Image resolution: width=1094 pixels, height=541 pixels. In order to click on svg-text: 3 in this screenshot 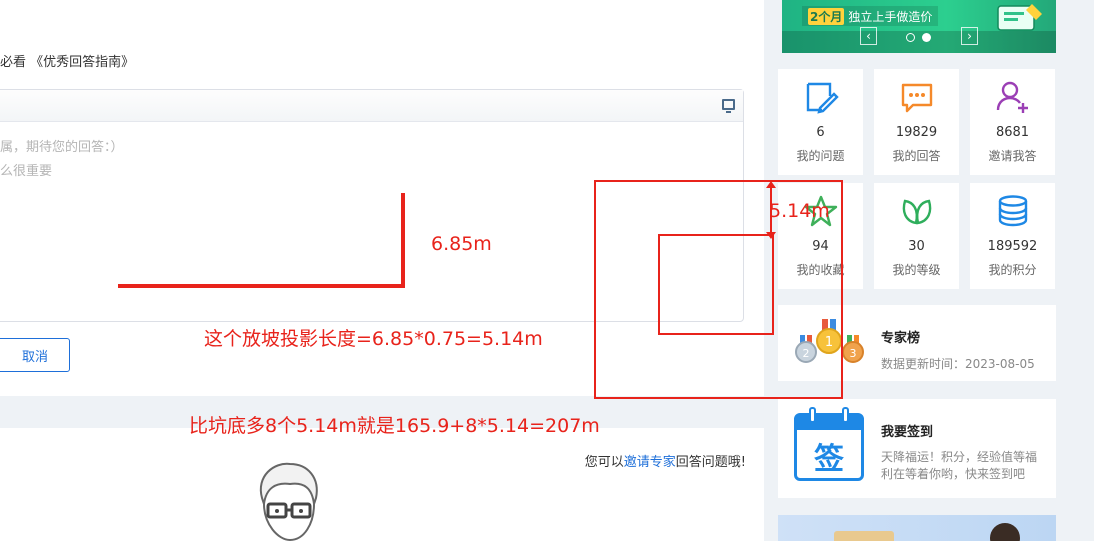, I will do `click(853, 353)`.